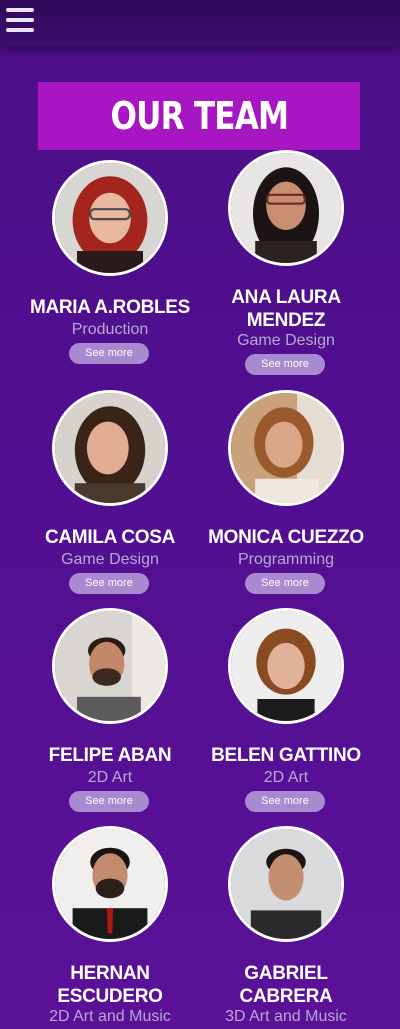  Describe the element at coordinates (200, 23) in the screenshot. I see `top-bar` at that location.